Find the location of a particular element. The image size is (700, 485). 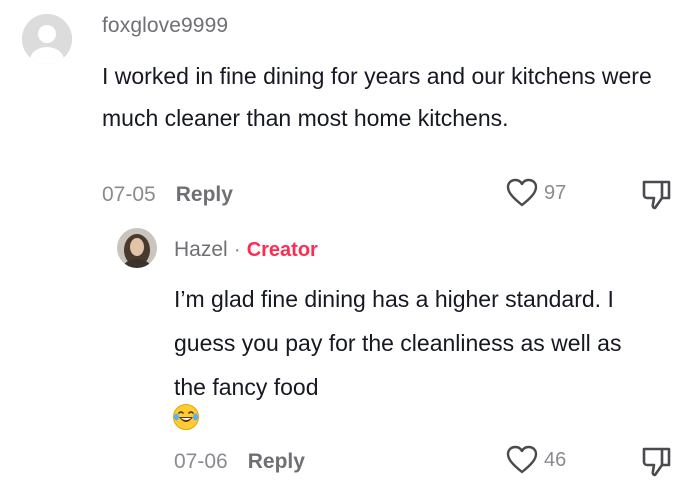

reply-meta: 07-06 Reply is located at coordinates (239, 462).